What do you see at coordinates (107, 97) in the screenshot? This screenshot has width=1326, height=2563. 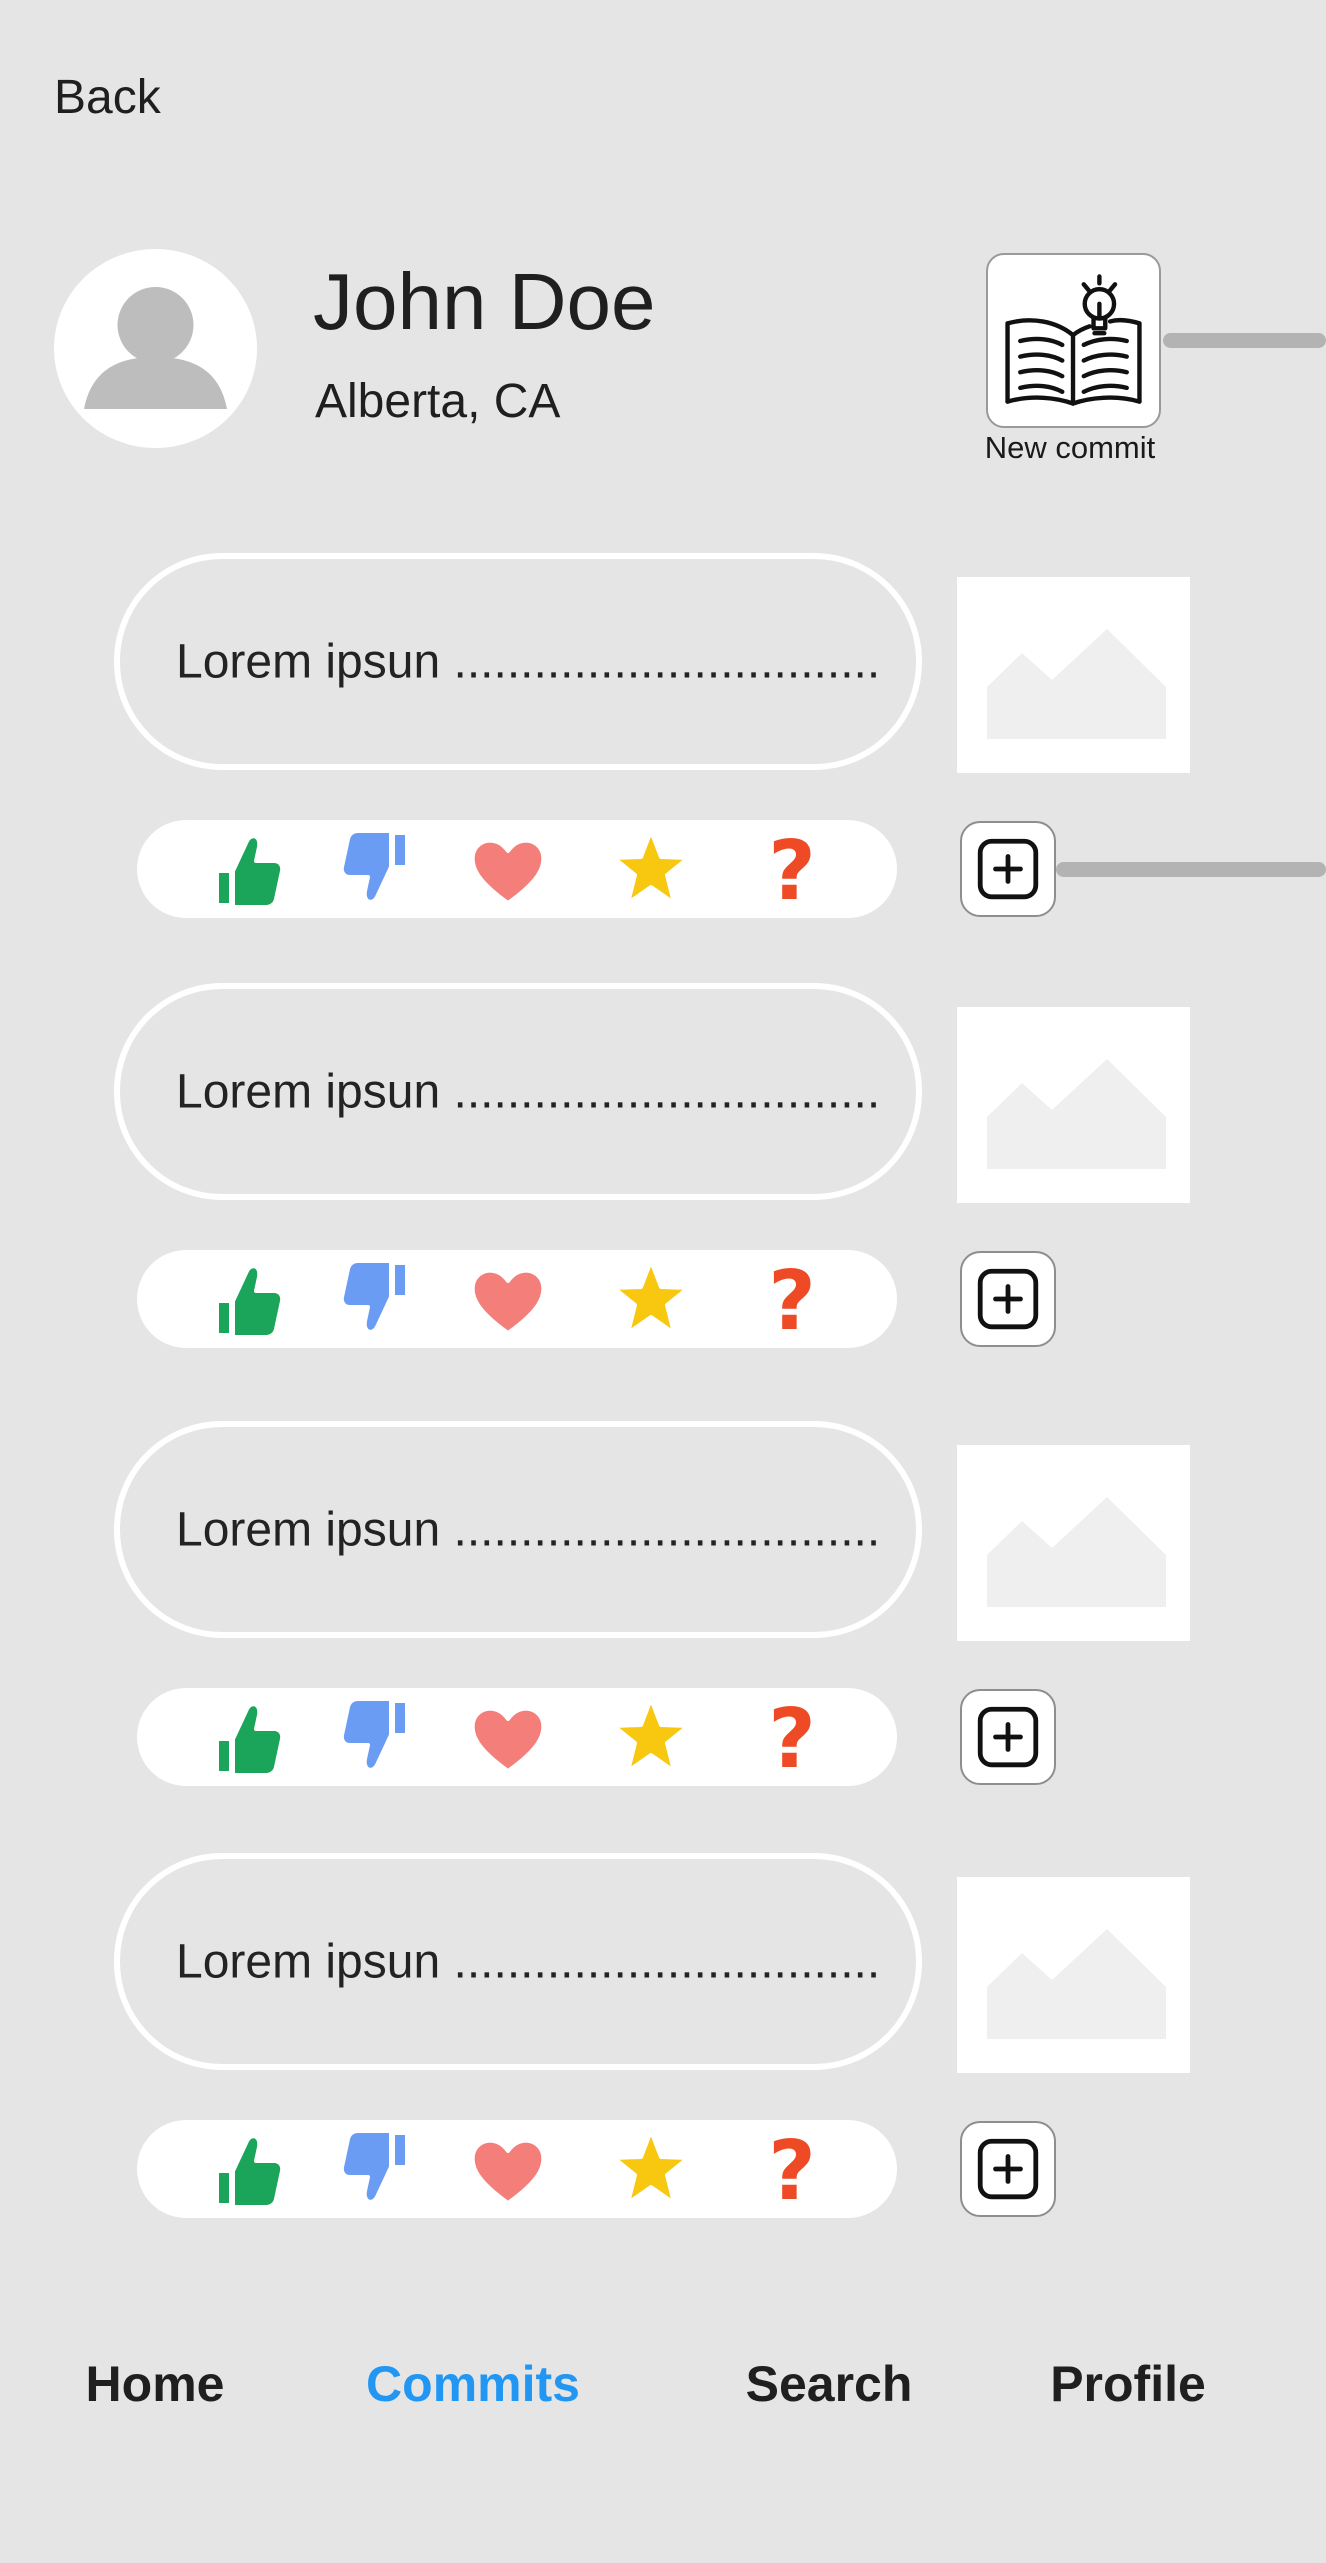 I see `back-button: Back` at bounding box center [107, 97].